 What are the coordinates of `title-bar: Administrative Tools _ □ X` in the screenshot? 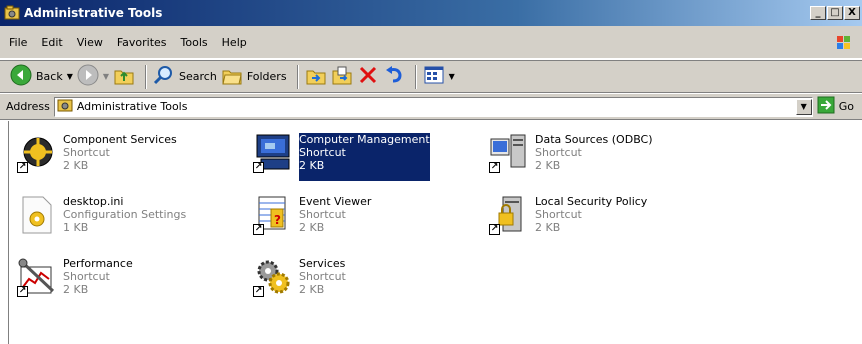 It's located at (431, 13).